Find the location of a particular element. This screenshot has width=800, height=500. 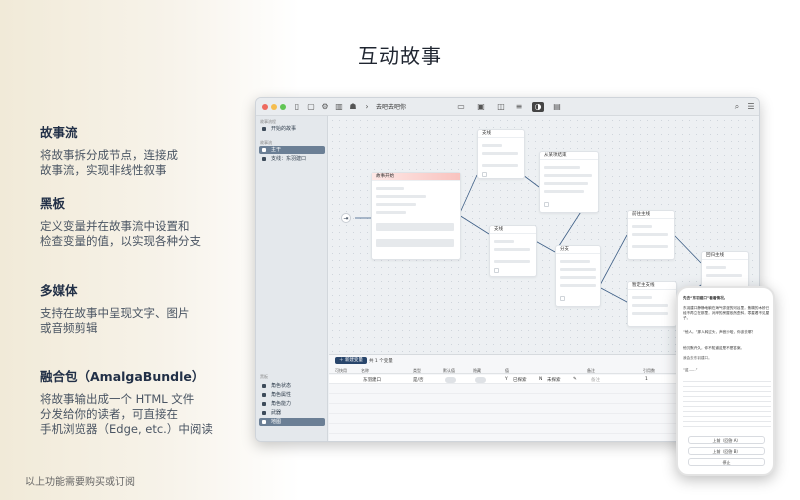

sidebar-item-branch: 支线：东羽建口 is located at coordinates (292, 159).